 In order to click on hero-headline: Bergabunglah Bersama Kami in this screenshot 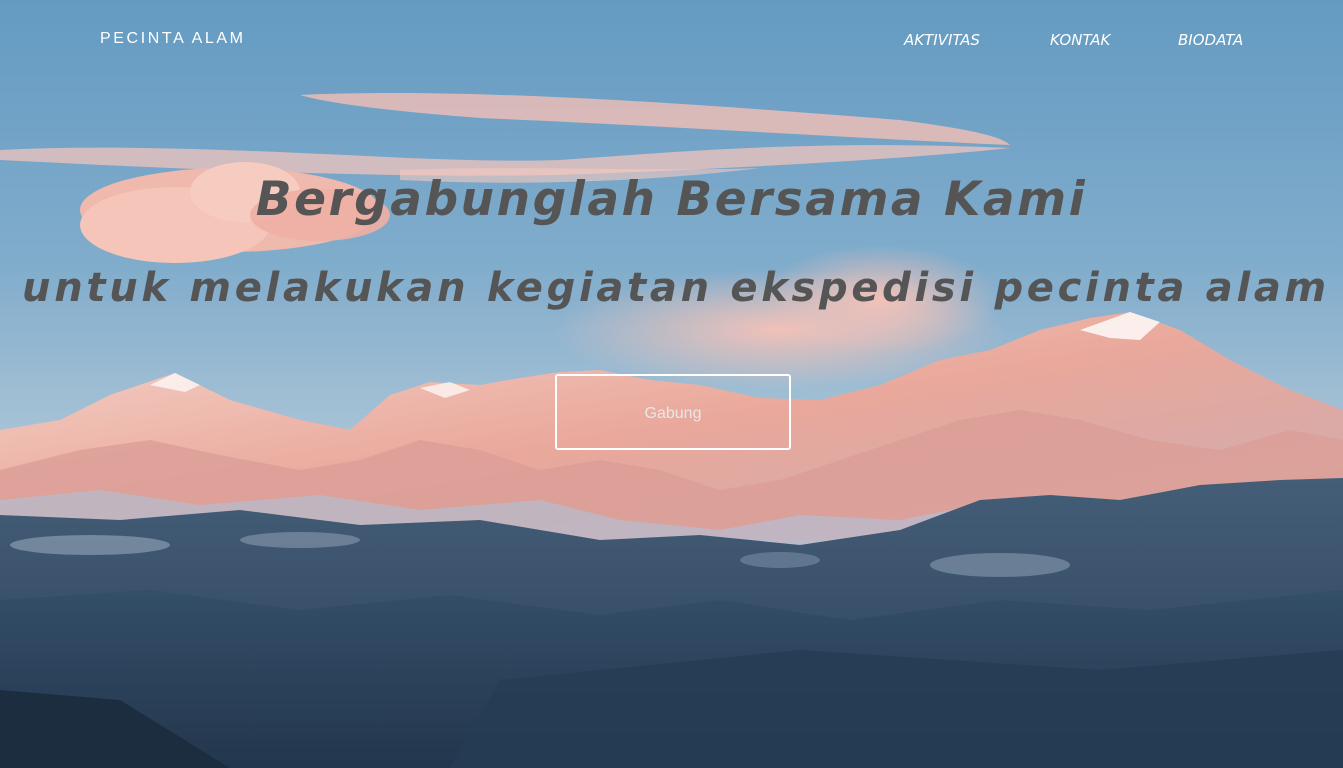, I will do `click(671, 199)`.